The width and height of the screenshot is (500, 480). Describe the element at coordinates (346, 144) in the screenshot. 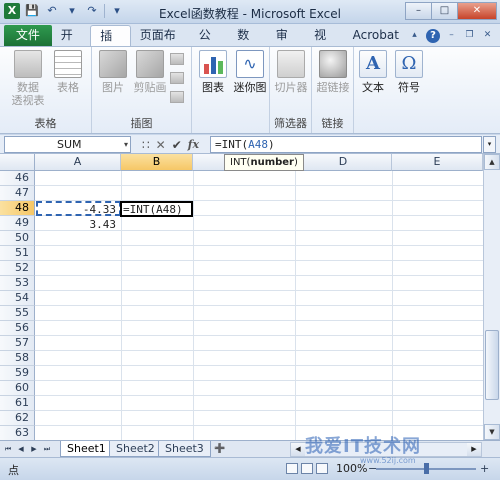

I see `formula-input: =INT(A48)` at that location.